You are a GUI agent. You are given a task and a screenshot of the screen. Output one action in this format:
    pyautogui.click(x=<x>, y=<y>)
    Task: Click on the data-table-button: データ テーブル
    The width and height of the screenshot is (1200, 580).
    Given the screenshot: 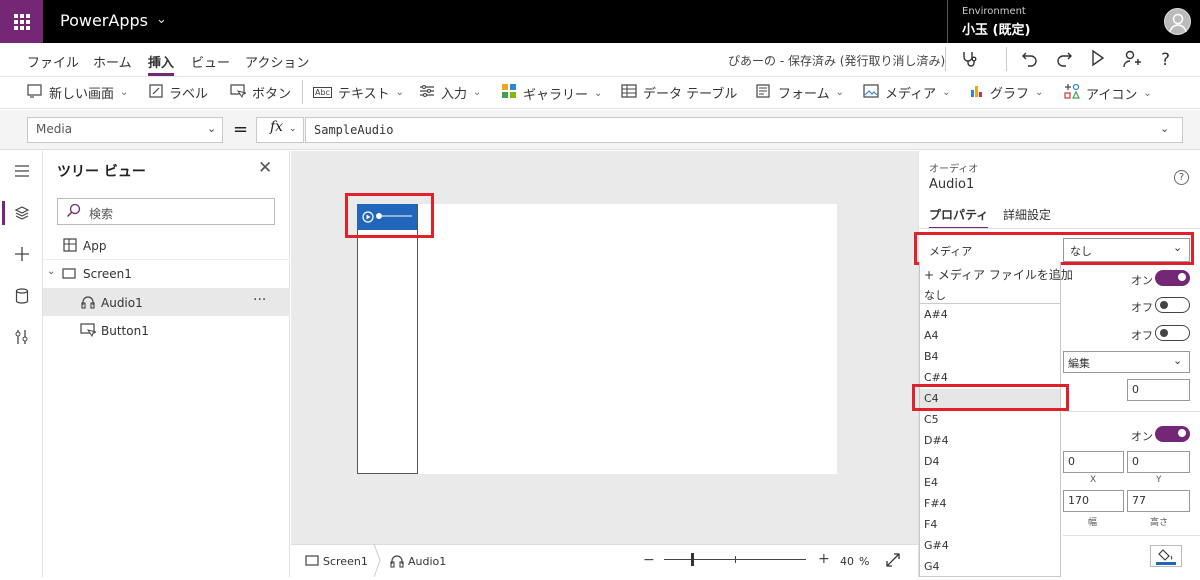 What is the action you would take?
    pyautogui.click(x=679, y=92)
    